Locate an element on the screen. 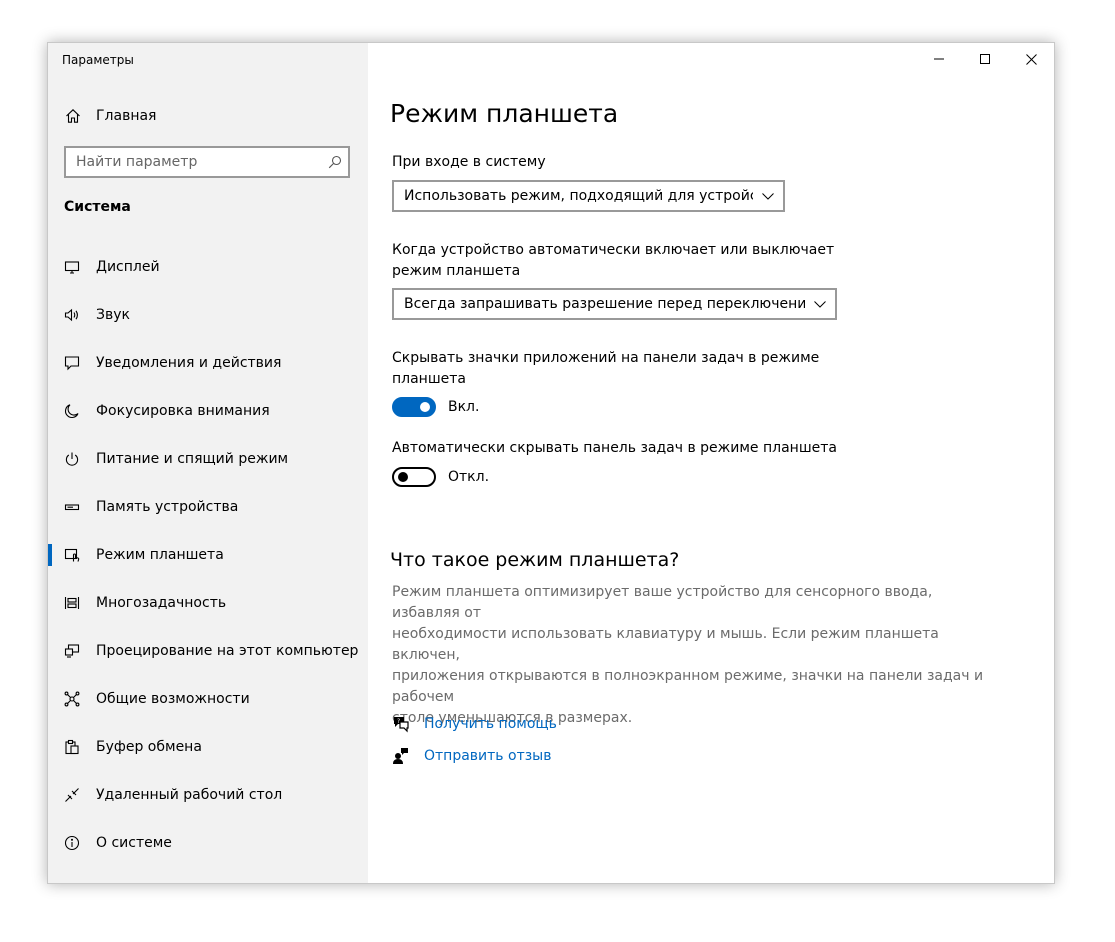 This screenshot has width=1115, height=942. display-icon is located at coordinates (72, 267).